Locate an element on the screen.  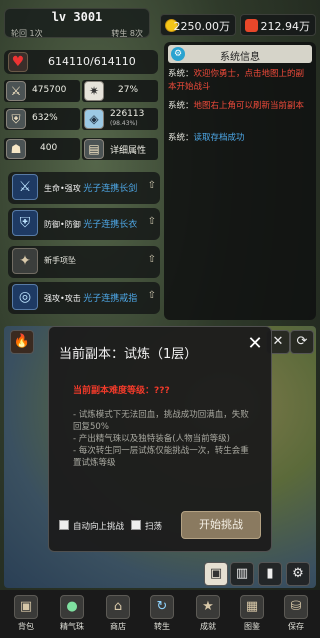
stat-attack-value: 475700 is located at coordinates (49, 90).